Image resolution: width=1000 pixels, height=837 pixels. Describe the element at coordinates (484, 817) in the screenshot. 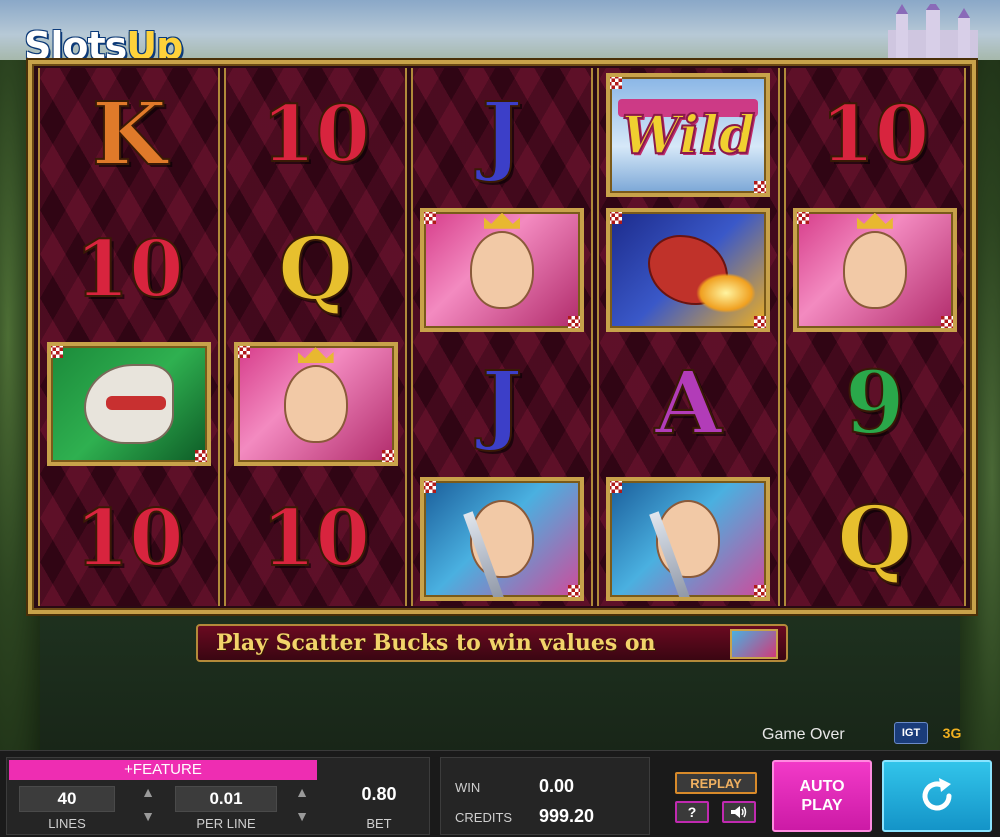

I see `credits-label: CREDITS` at that location.